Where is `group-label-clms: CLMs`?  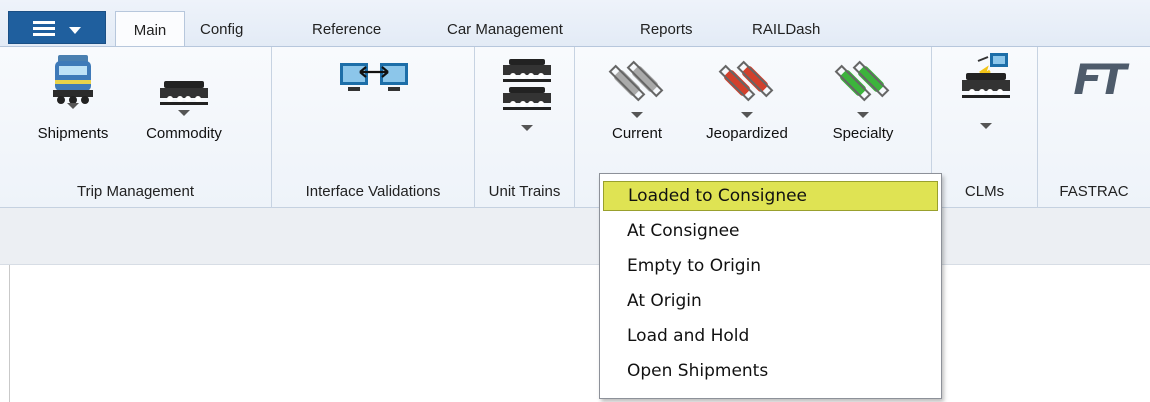
group-label-clms: CLMs is located at coordinates (984, 191).